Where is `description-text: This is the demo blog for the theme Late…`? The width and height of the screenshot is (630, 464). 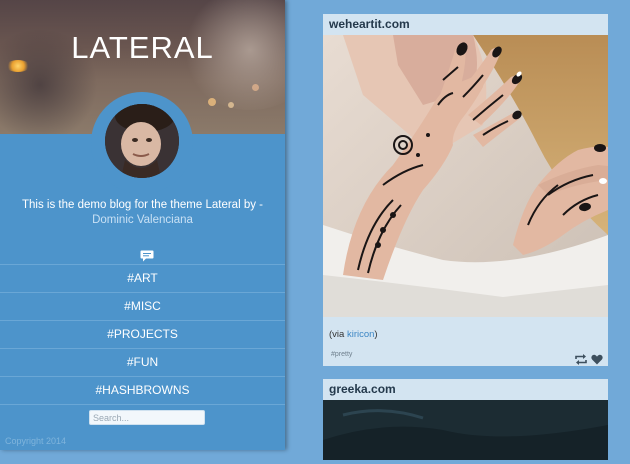 description-text: This is the demo blog for the theme Late… is located at coordinates (142, 205).